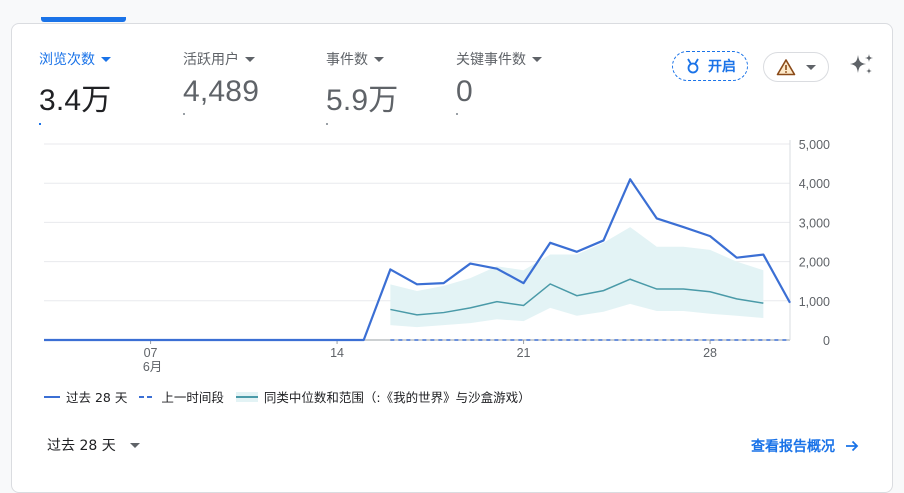  Describe the element at coordinates (710, 353) in the screenshot. I see `x-tick-label: 28` at that location.